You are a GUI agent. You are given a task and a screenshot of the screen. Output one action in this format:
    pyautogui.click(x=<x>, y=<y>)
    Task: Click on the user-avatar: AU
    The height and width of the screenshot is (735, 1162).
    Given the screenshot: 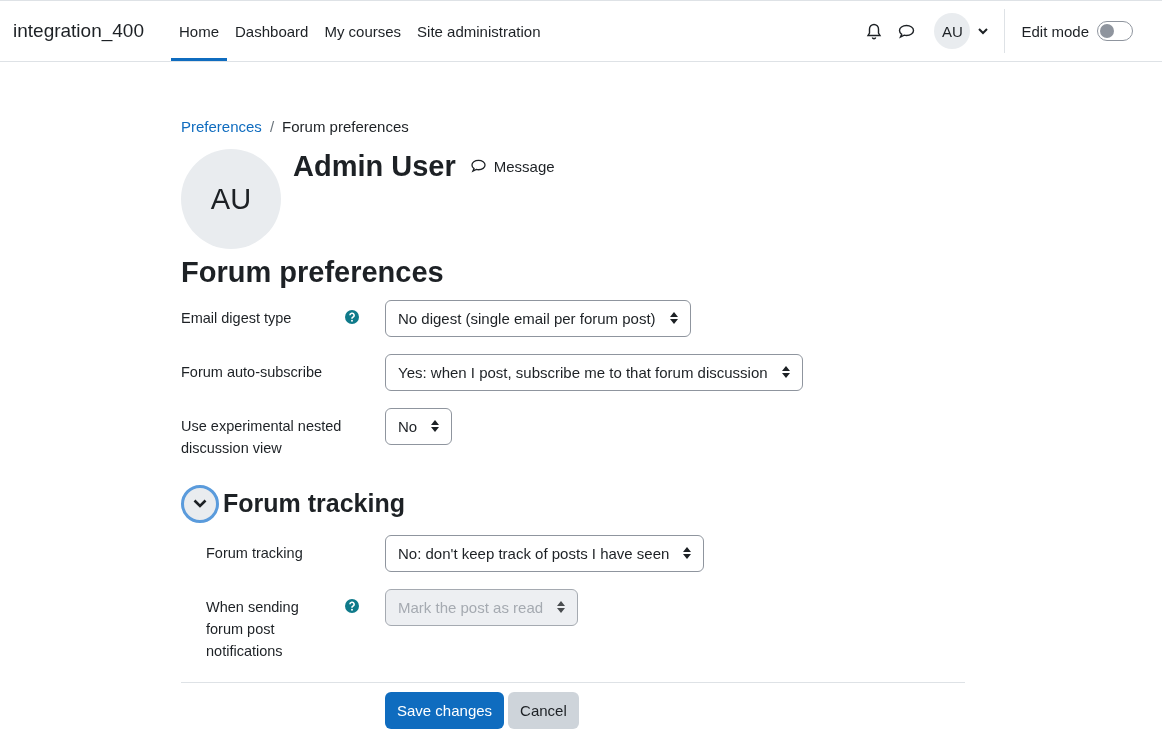 What is the action you would take?
    pyautogui.click(x=952, y=31)
    